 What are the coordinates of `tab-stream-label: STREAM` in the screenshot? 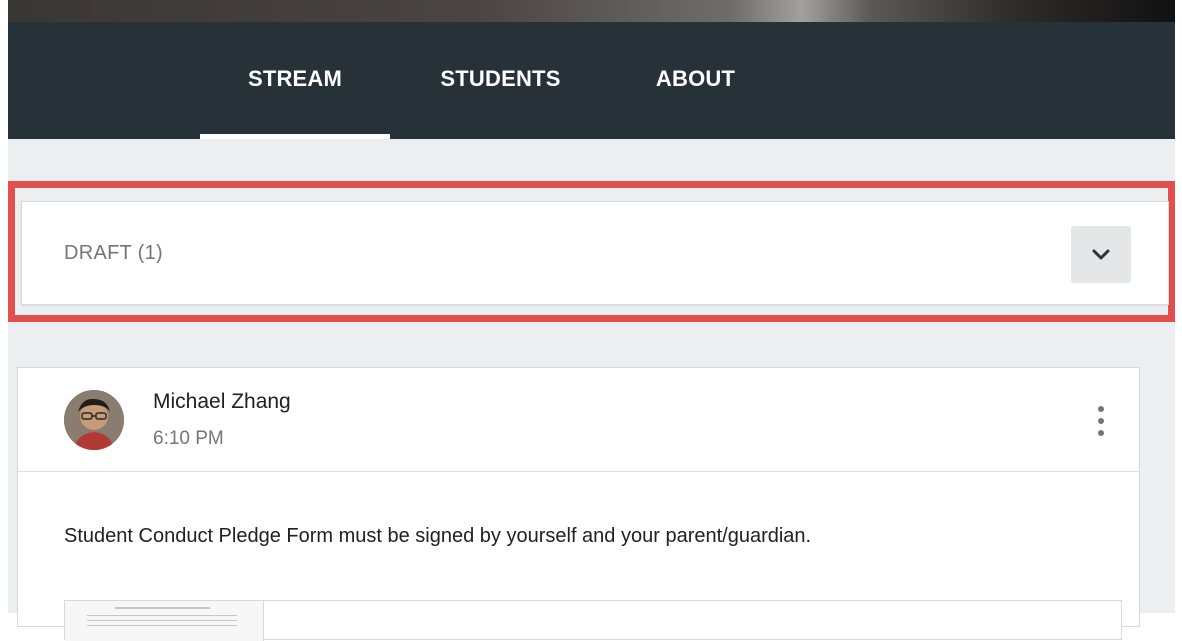 It's located at (295, 78).